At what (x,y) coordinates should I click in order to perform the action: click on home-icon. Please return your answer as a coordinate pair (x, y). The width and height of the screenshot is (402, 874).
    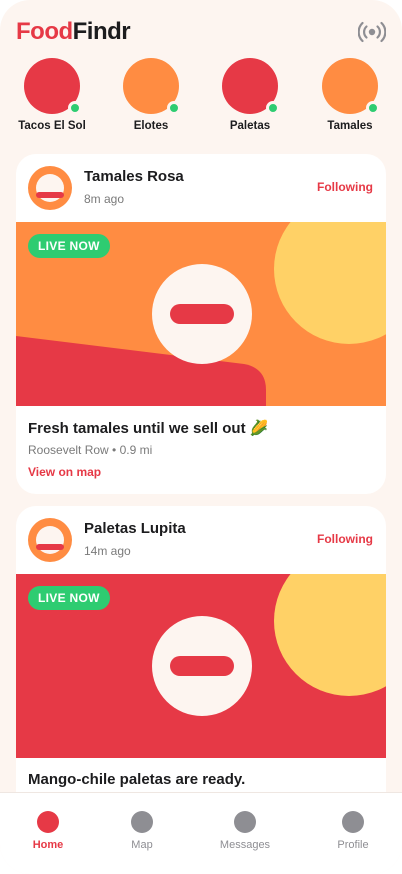
    Looking at the image, I should click on (48, 822).